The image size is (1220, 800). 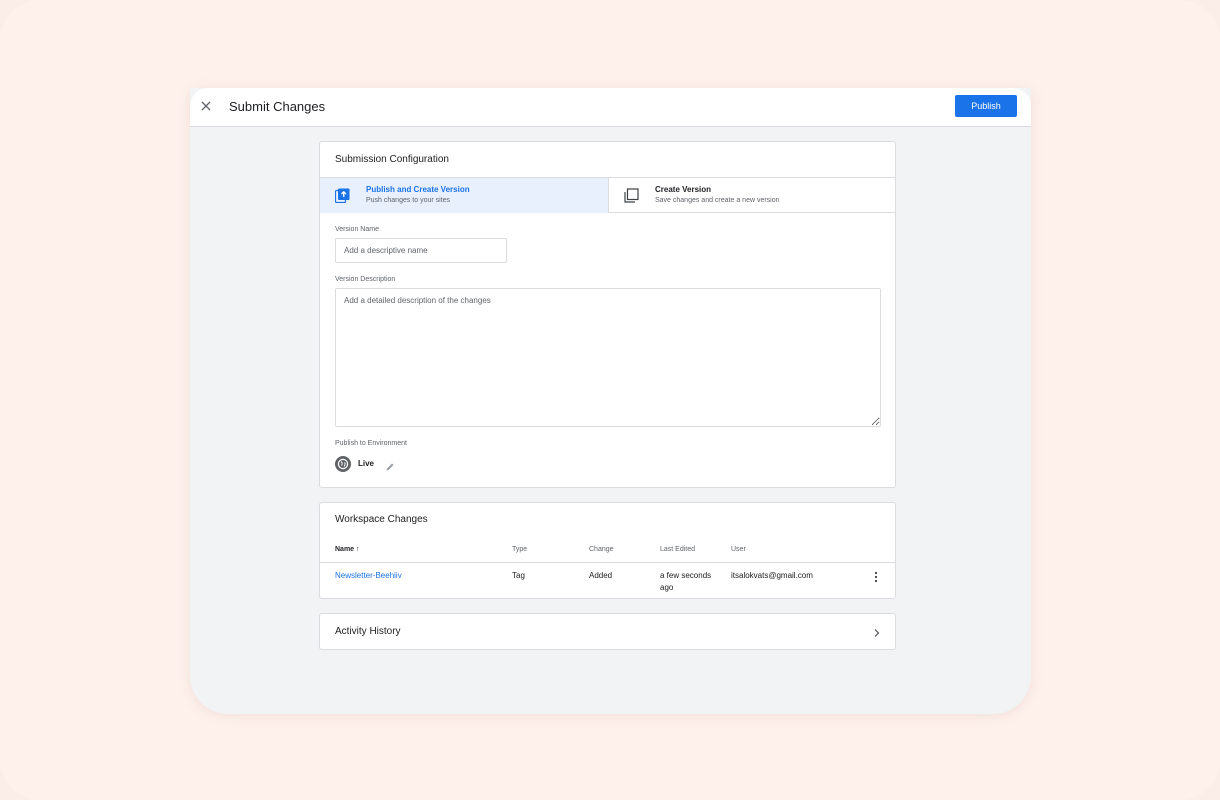 I want to click on activity-history-card: Activity History, so click(x=607, y=631).